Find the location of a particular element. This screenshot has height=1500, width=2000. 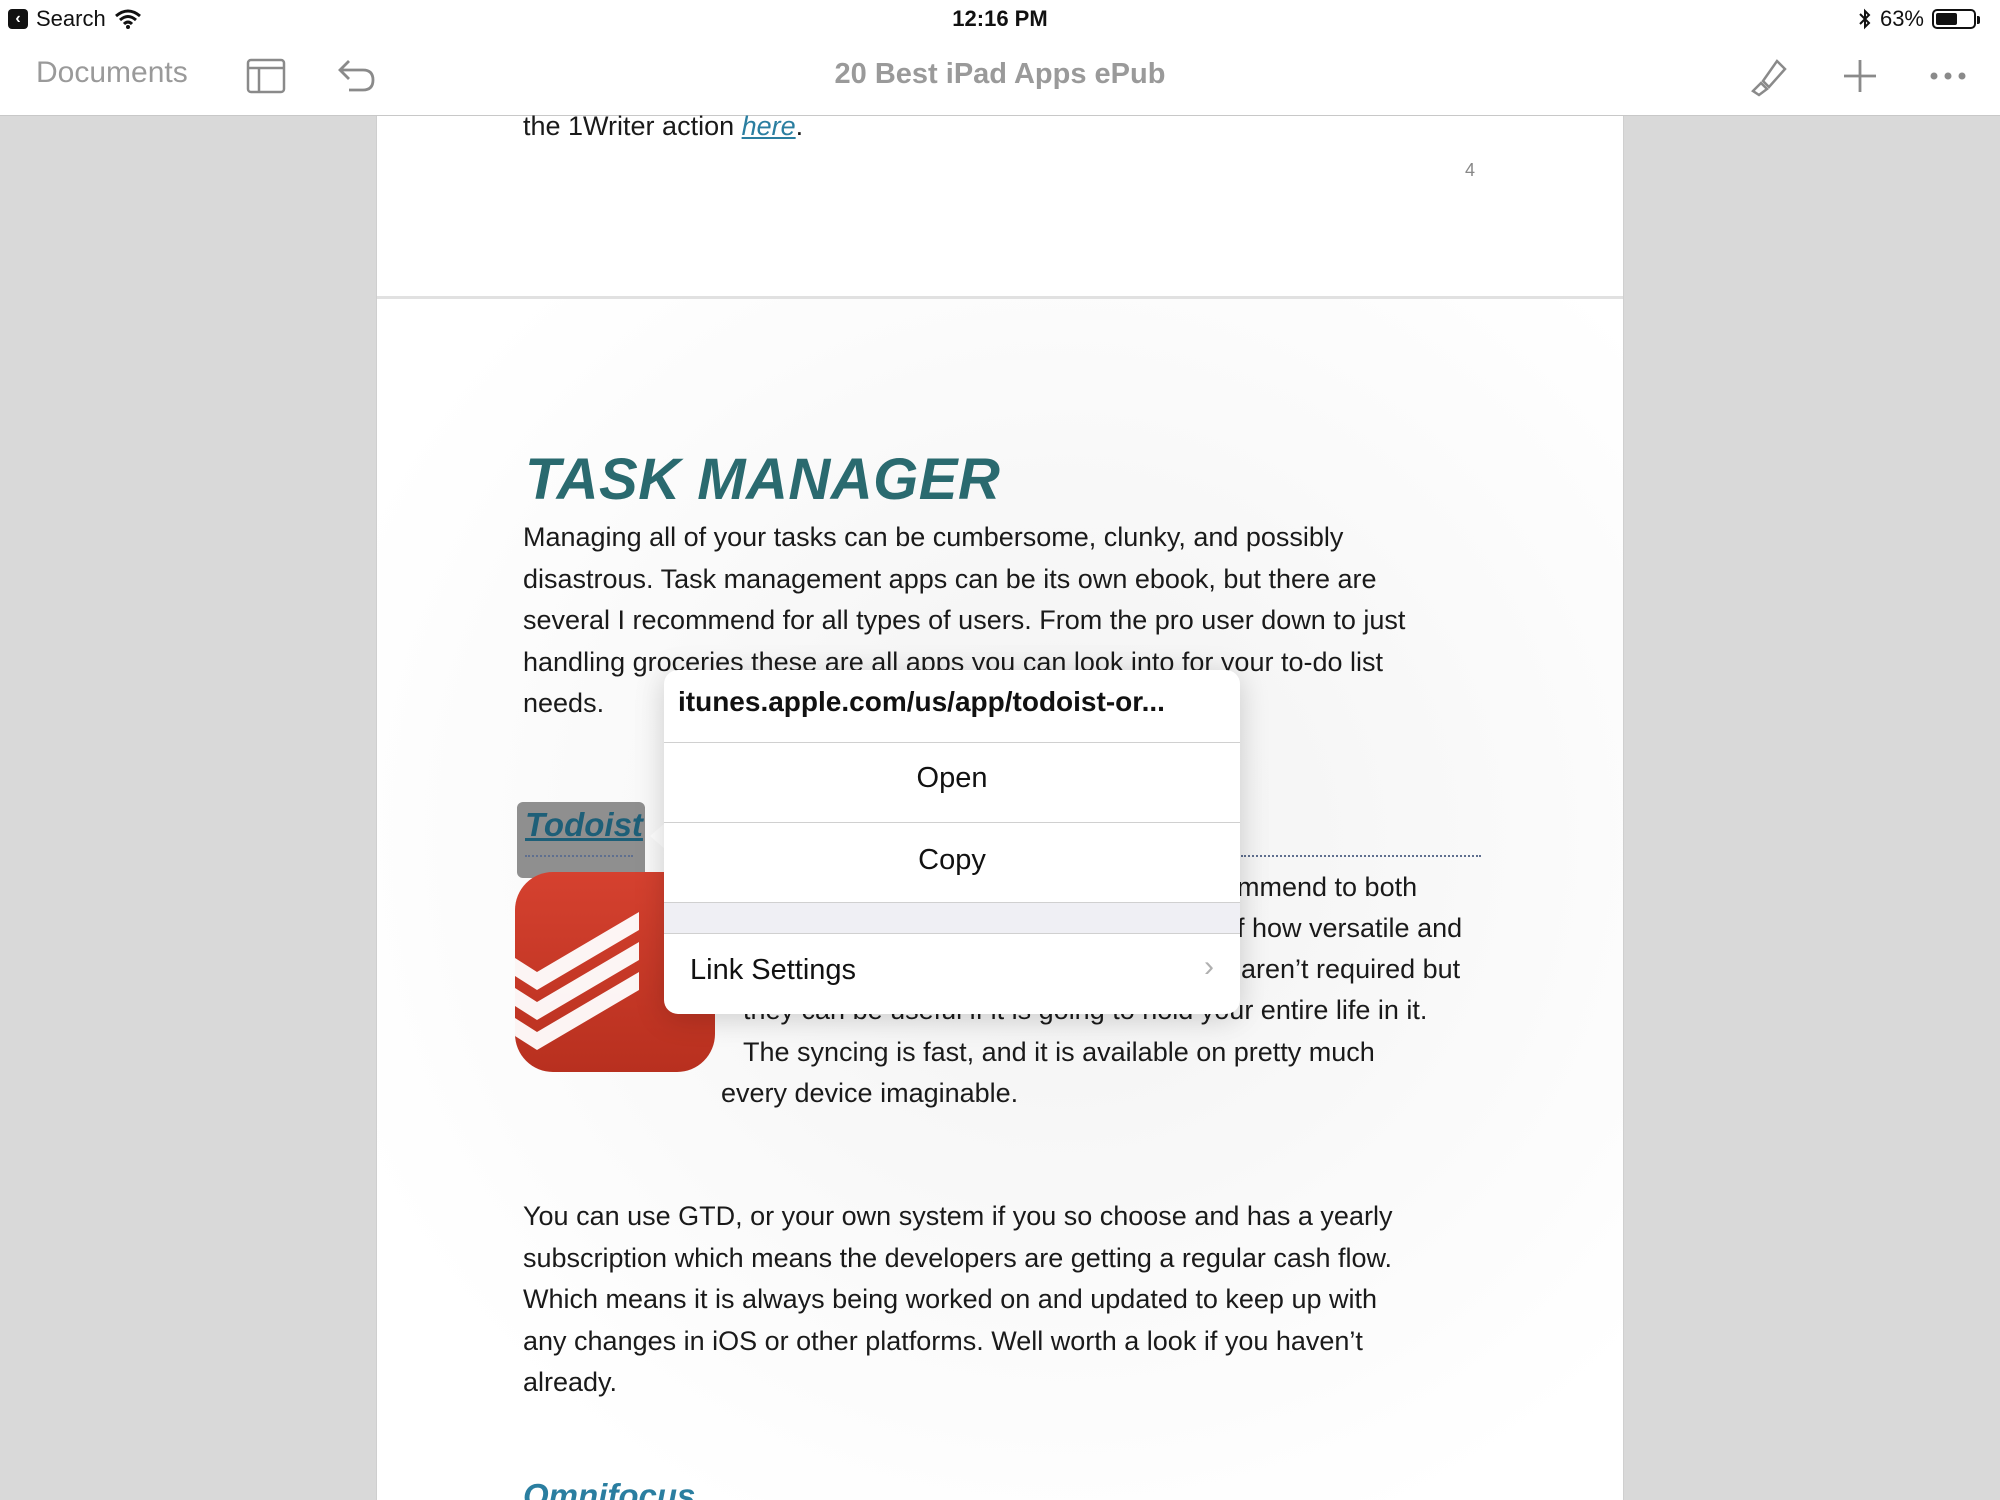

brush-icon is located at coordinates (1769, 78).